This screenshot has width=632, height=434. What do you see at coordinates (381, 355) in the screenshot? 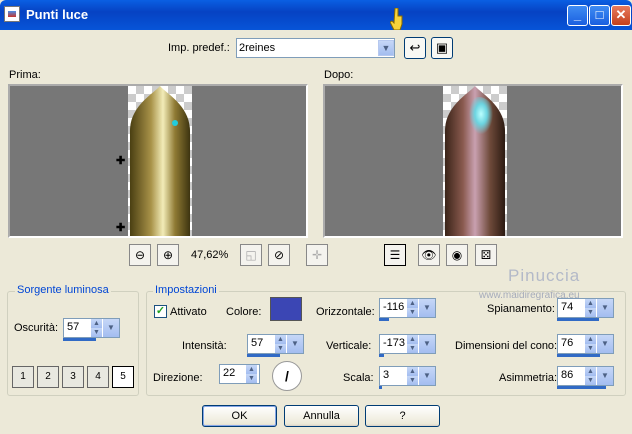
I see `vertical-slider` at bounding box center [381, 355].